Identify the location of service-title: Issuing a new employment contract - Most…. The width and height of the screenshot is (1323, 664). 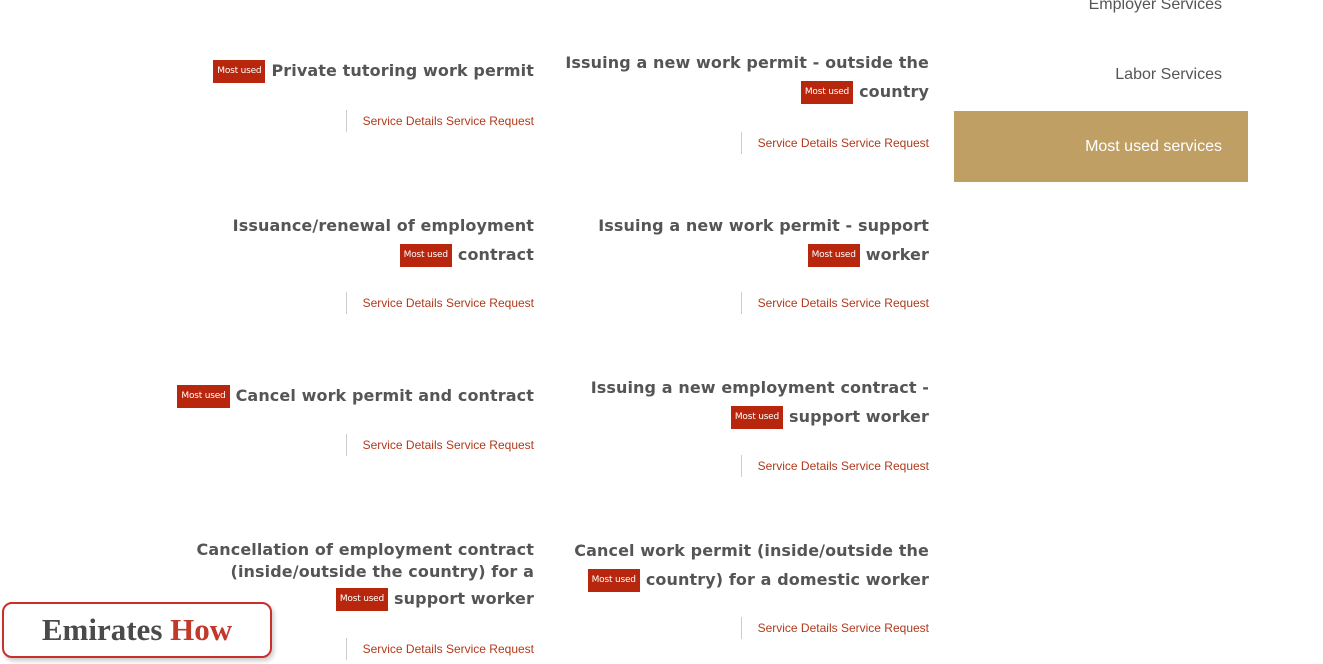
(739, 402).